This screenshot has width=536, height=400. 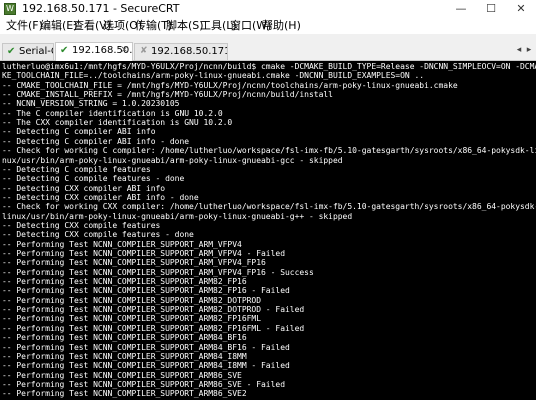 What do you see at coordinates (124, 50) in the screenshot?
I see `close-tab-icon: ×` at bounding box center [124, 50].